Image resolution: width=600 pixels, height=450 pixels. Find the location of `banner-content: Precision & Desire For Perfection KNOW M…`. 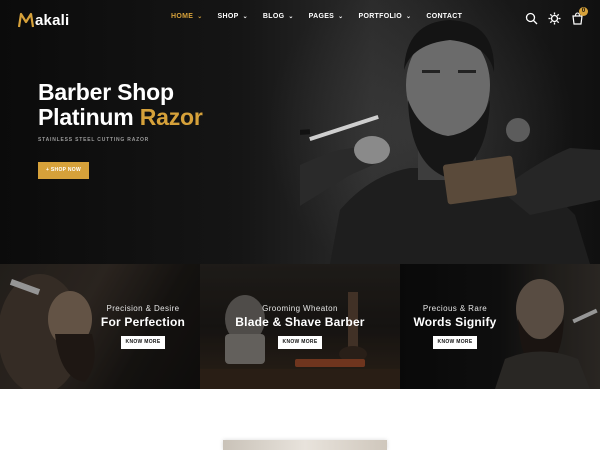

banner-content: Precision & Desire For Perfection KNOW M… is located at coordinates (143, 326).